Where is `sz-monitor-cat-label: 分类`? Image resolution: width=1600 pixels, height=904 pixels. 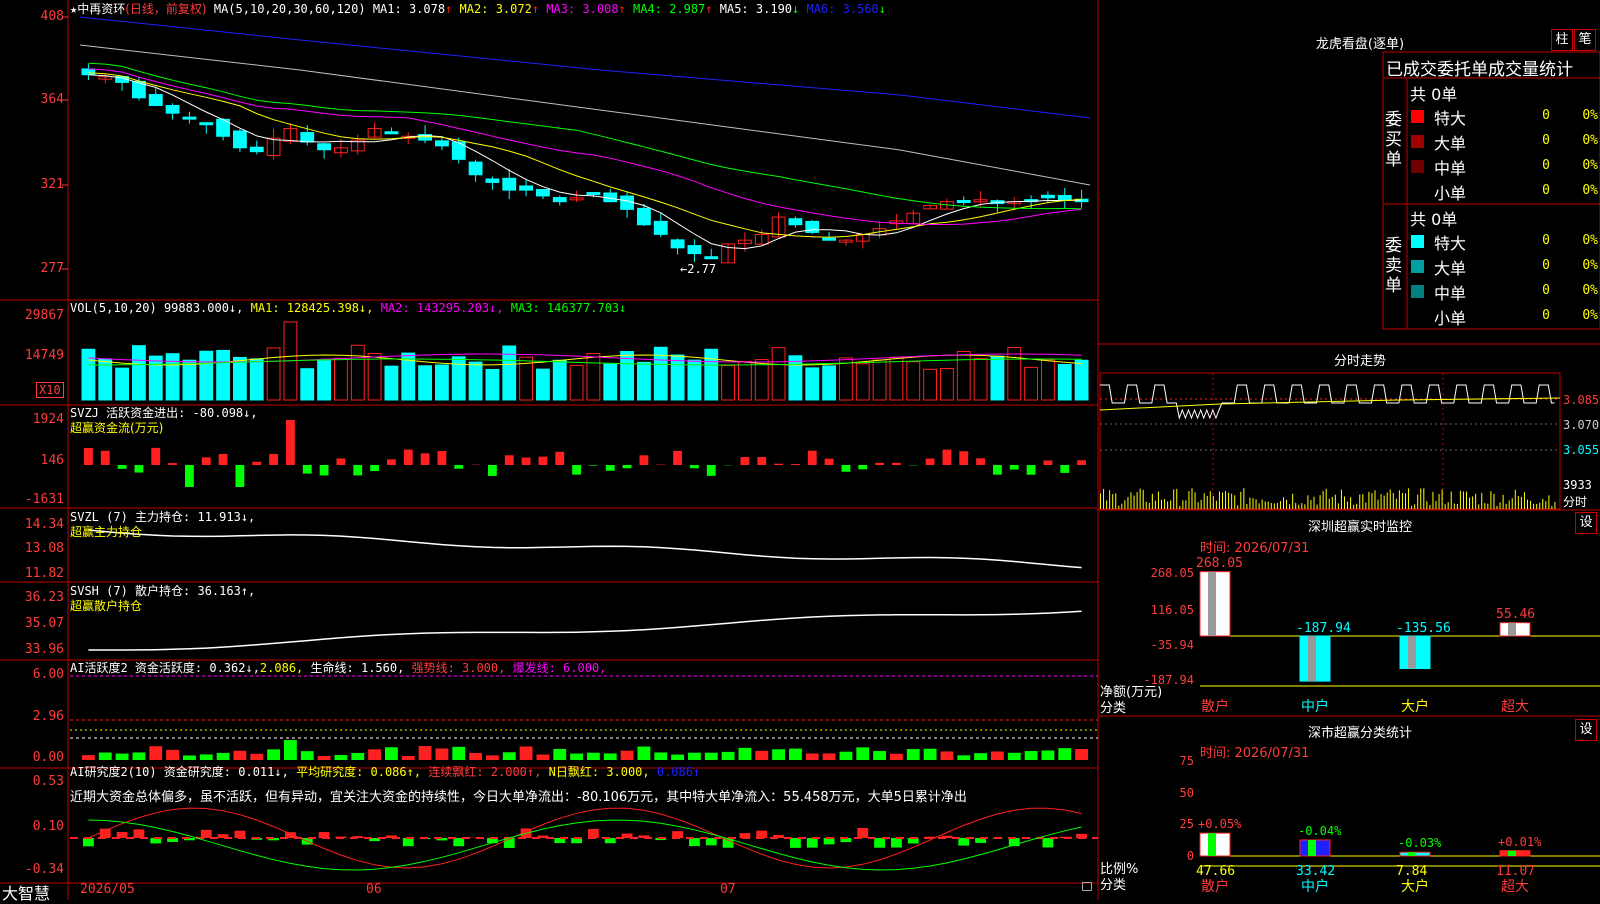
sz-monitor-cat-label: 分类 is located at coordinates (1113, 706).